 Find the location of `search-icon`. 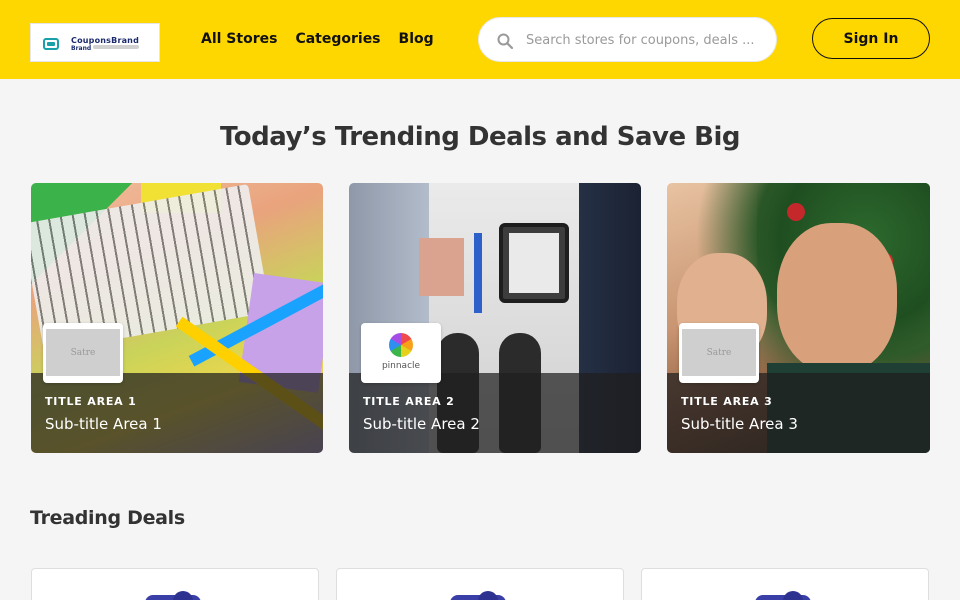

search-icon is located at coordinates (505, 41).